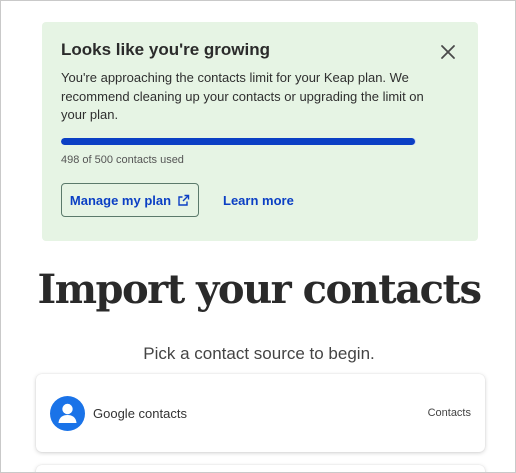 The height and width of the screenshot is (473, 516). I want to click on page-title: Import your contacts, so click(259, 289).